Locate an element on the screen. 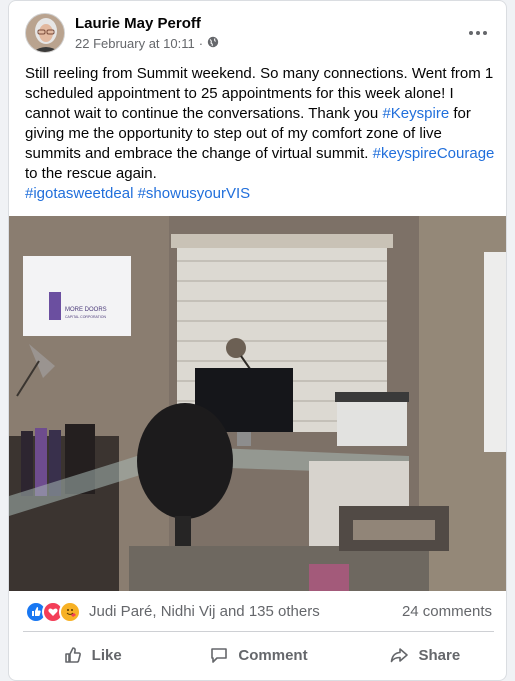 Image resolution: width=515 pixels, height=681 pixels. sign-text-1: MORE DOORS is located at coordinates (86, 310).